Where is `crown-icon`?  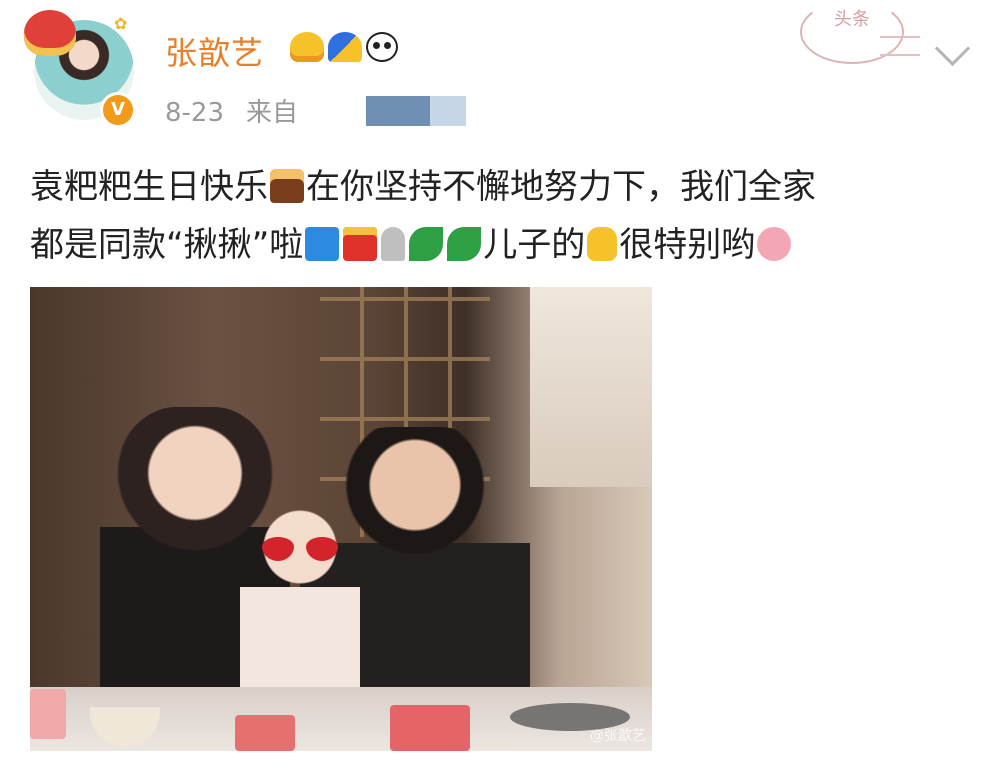
crown-icon is located at coordinates (307, 47).